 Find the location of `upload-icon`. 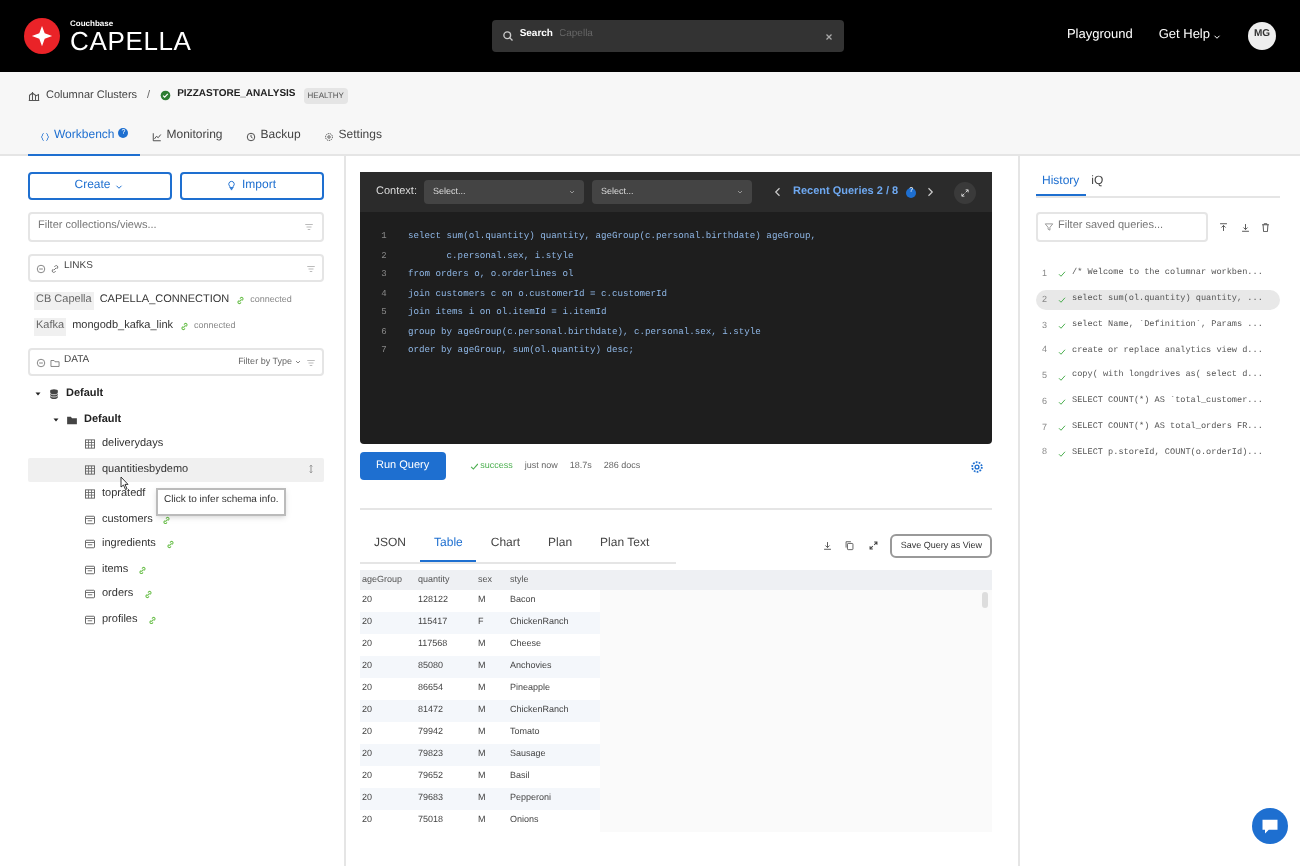

upload-icon is located at coordinates (1223, 227).